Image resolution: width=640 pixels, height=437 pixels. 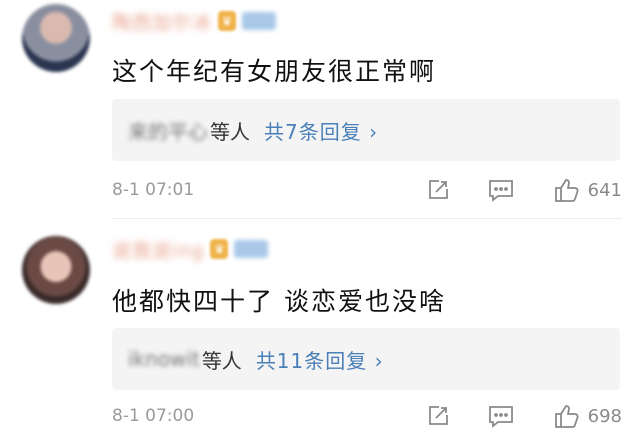 I want to click on reply-preview: 来的平心 等人 共7条回复 ›, so click(x=366, y=130).